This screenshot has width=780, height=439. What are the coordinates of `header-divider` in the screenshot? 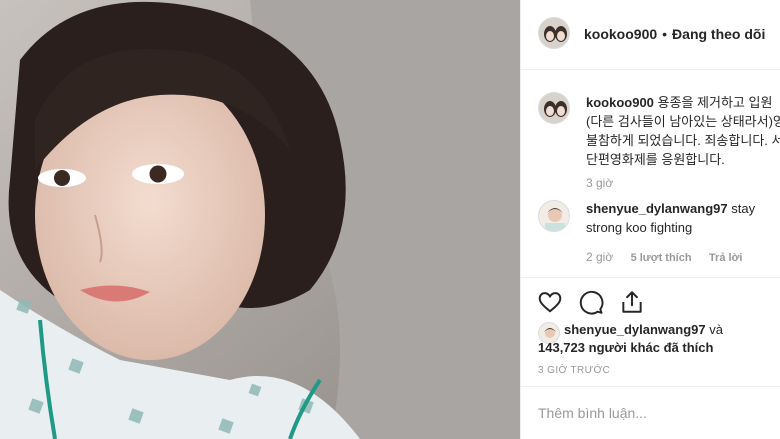 It's located at (650, 69).